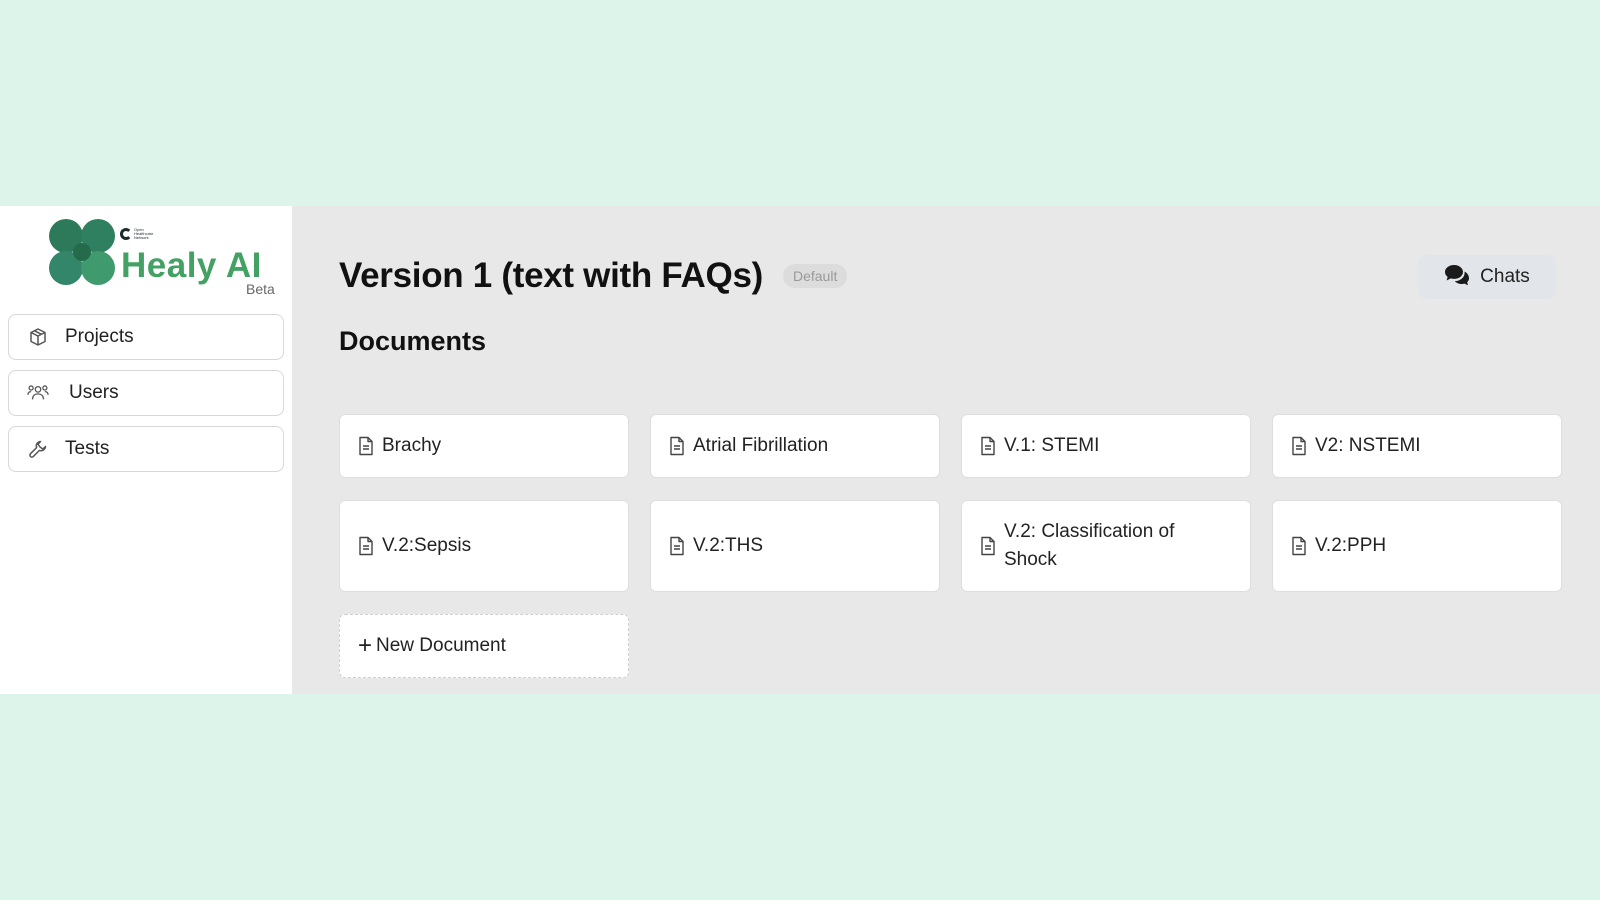 The height and width of the screenshot is (900, 1600). Describe the element at coordinates (969, 276) in the screenshot. I see `page-header: Version 1 (text with FAQs) Default` at that location.